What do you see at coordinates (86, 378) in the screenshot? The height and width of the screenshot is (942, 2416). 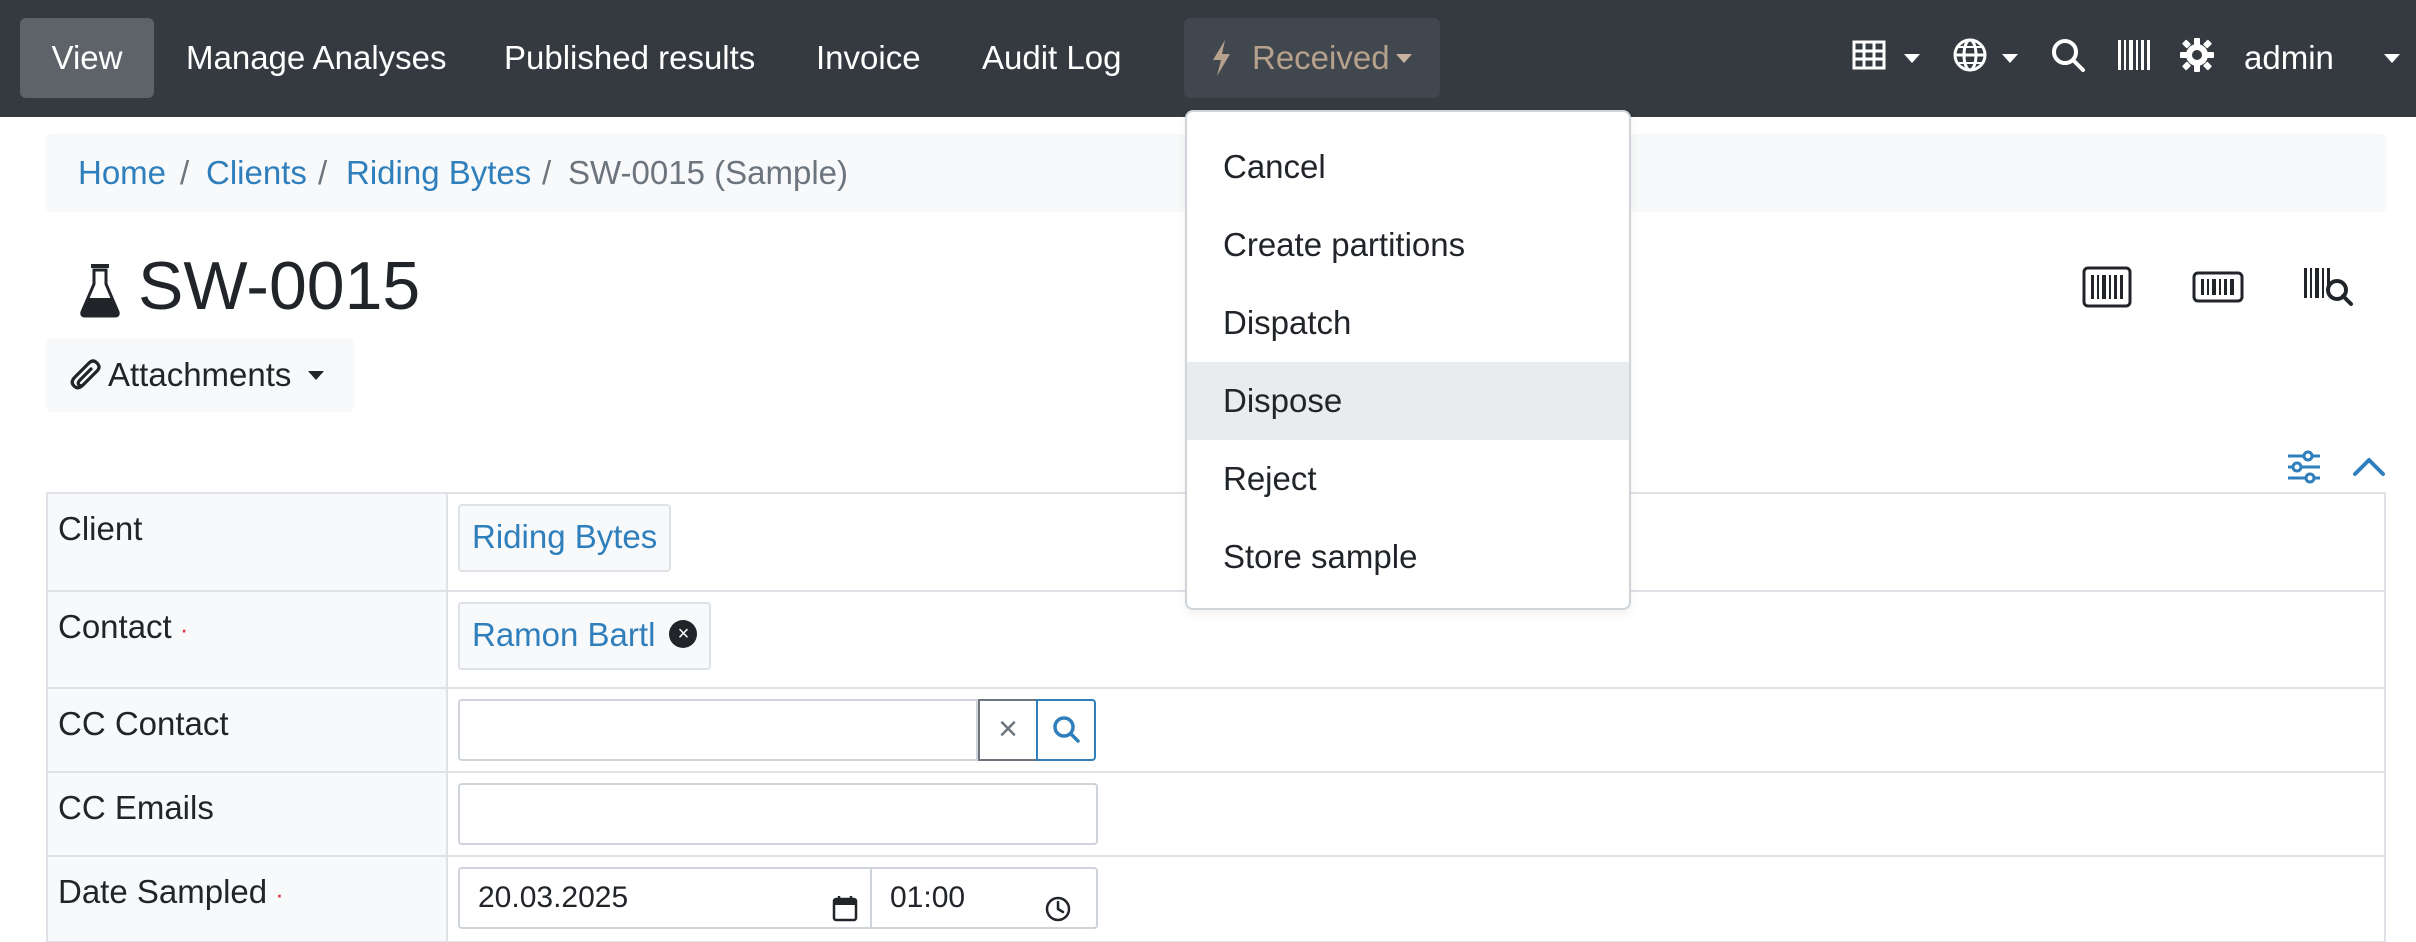 I see `paperclip-icon` at bounding box center [86, 378].